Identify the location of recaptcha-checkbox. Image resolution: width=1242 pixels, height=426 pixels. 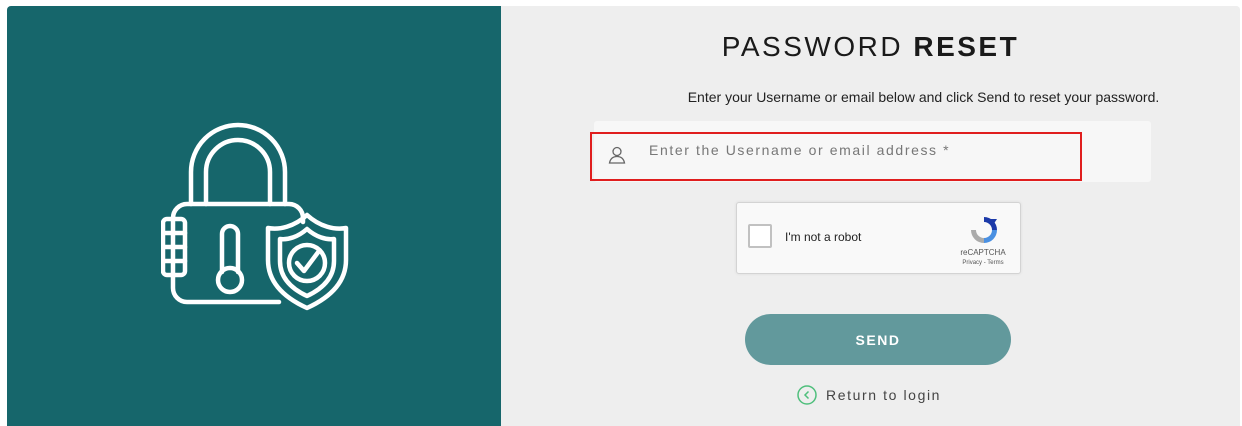
(760, 236).